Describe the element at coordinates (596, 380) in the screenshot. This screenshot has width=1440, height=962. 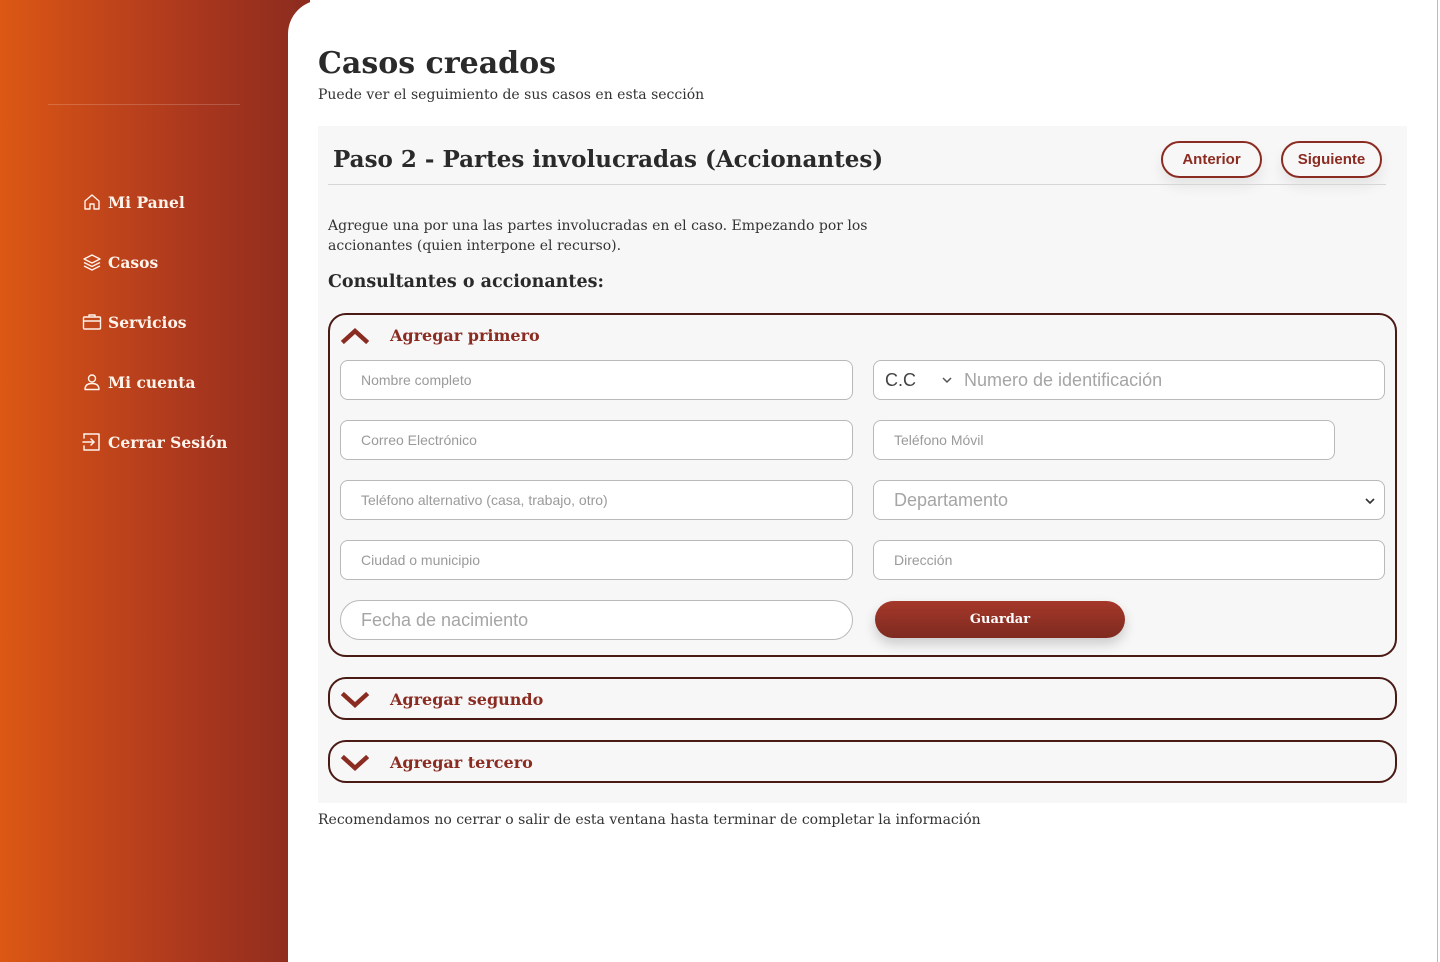
I see `full-name-input: Nombre completo` at that location.